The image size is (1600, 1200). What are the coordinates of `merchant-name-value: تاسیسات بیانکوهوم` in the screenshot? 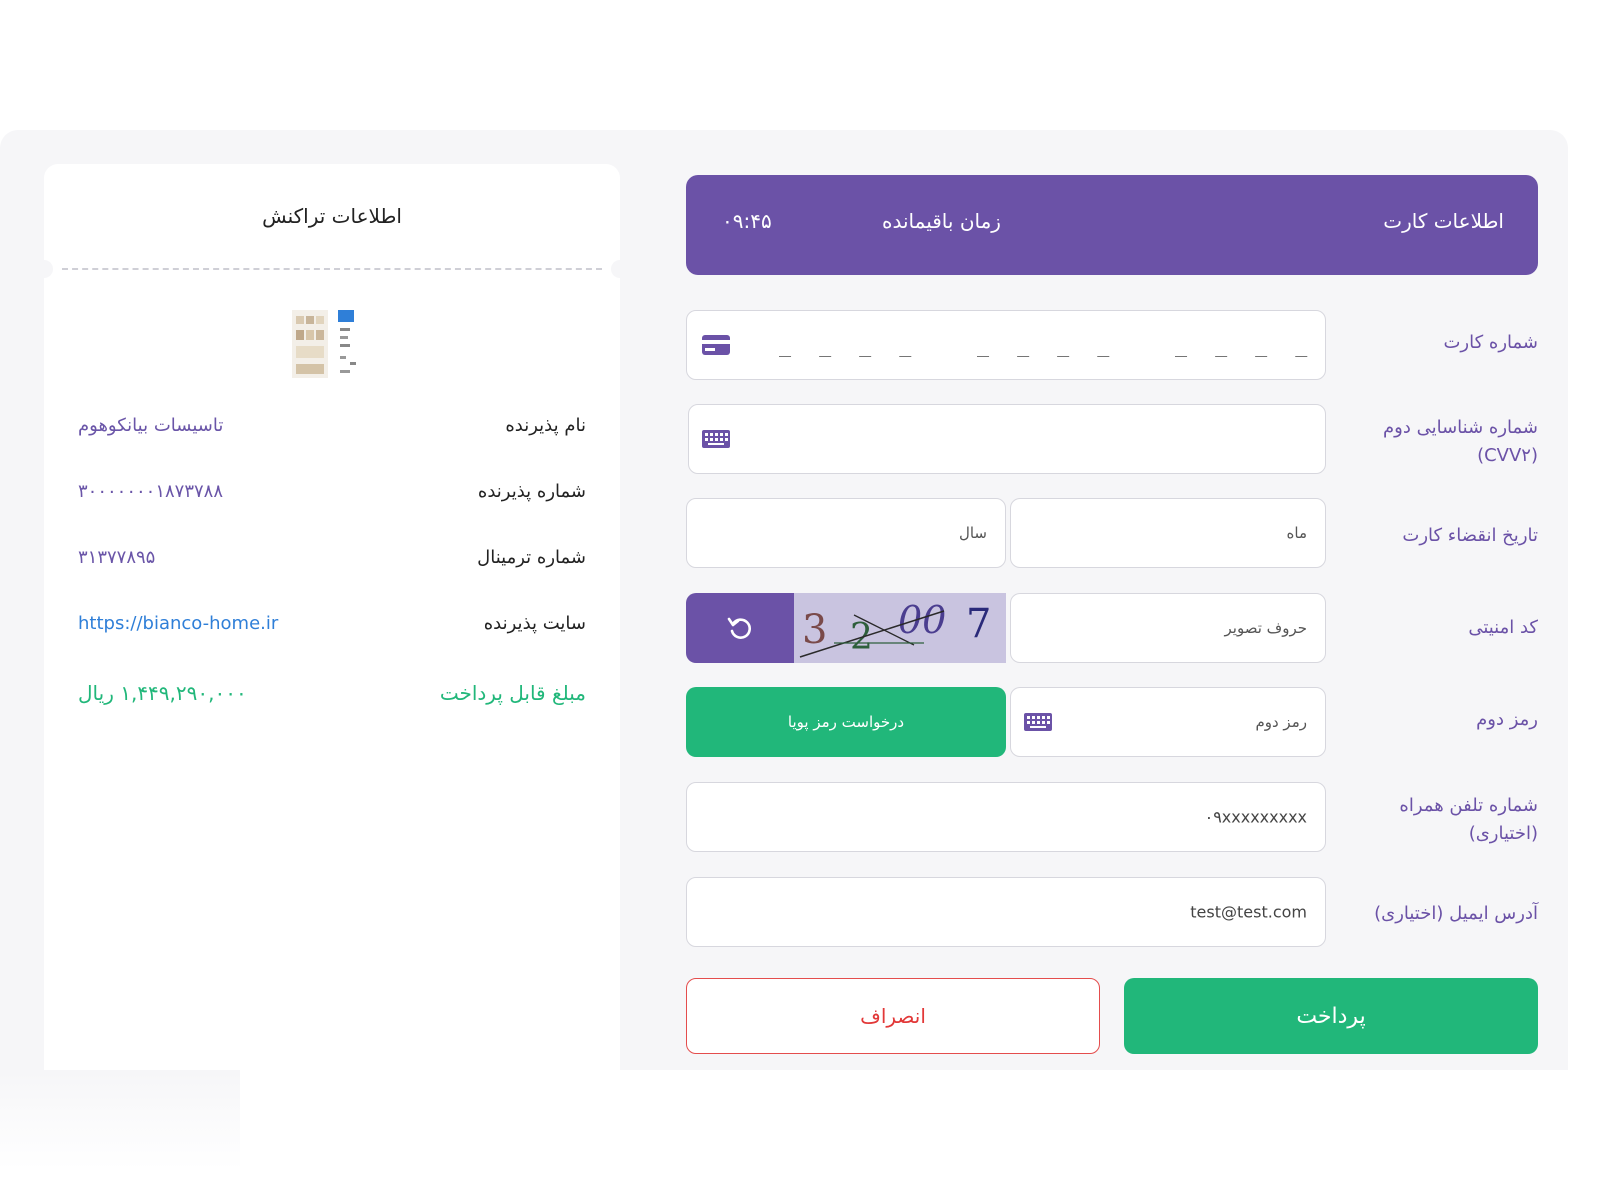 It's located at (151, 425).